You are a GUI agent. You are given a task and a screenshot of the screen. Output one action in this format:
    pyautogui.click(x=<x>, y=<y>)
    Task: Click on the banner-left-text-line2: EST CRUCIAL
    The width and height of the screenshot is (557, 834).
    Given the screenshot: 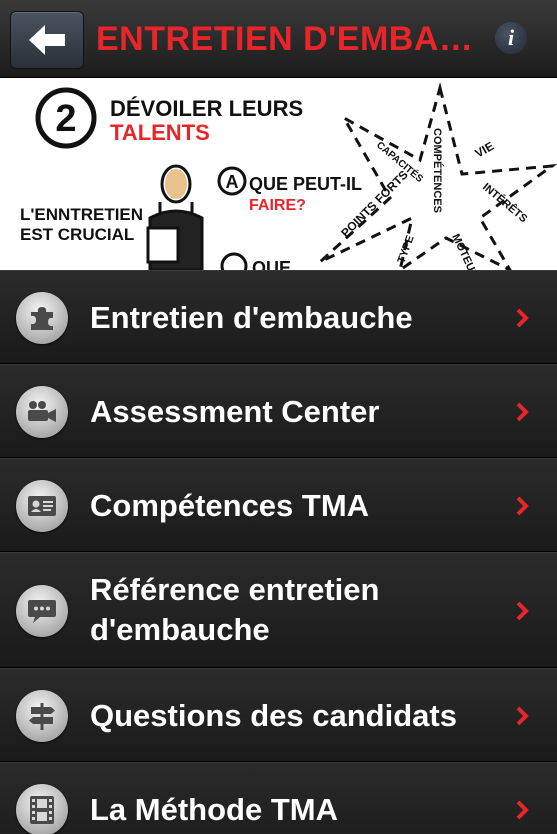 What is the action you would take?
    pyautogui.click(x=77, y=234)
    